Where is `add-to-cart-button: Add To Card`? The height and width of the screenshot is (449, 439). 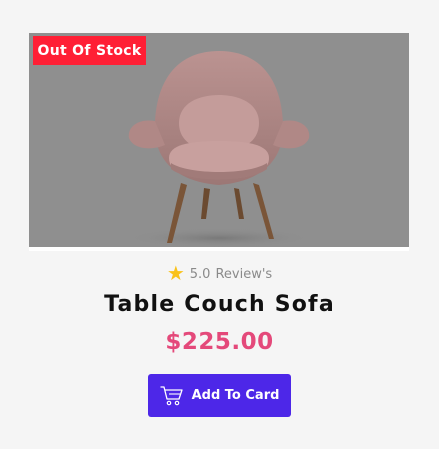
add-to-cart-button: Add To Card is located at coordinates (219, 395).